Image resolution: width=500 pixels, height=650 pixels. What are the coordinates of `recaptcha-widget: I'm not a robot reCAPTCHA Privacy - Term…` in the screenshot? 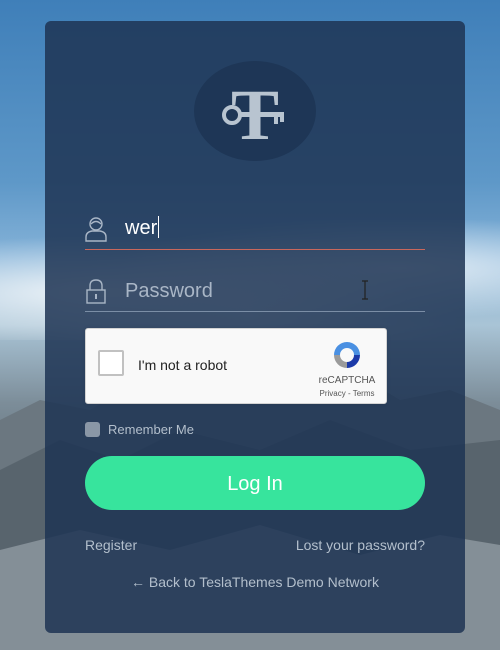 It's located at (236, 366).